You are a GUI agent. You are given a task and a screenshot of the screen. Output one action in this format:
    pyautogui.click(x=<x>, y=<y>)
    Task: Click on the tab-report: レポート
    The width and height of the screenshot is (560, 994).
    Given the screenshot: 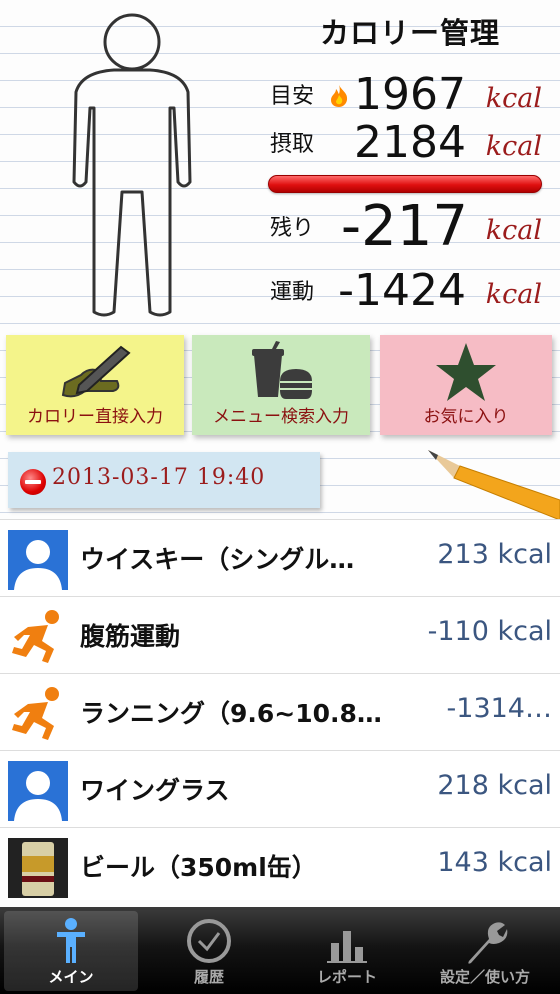 What is the action you would take?
    pyautogui.click(x=347, y=951)
    